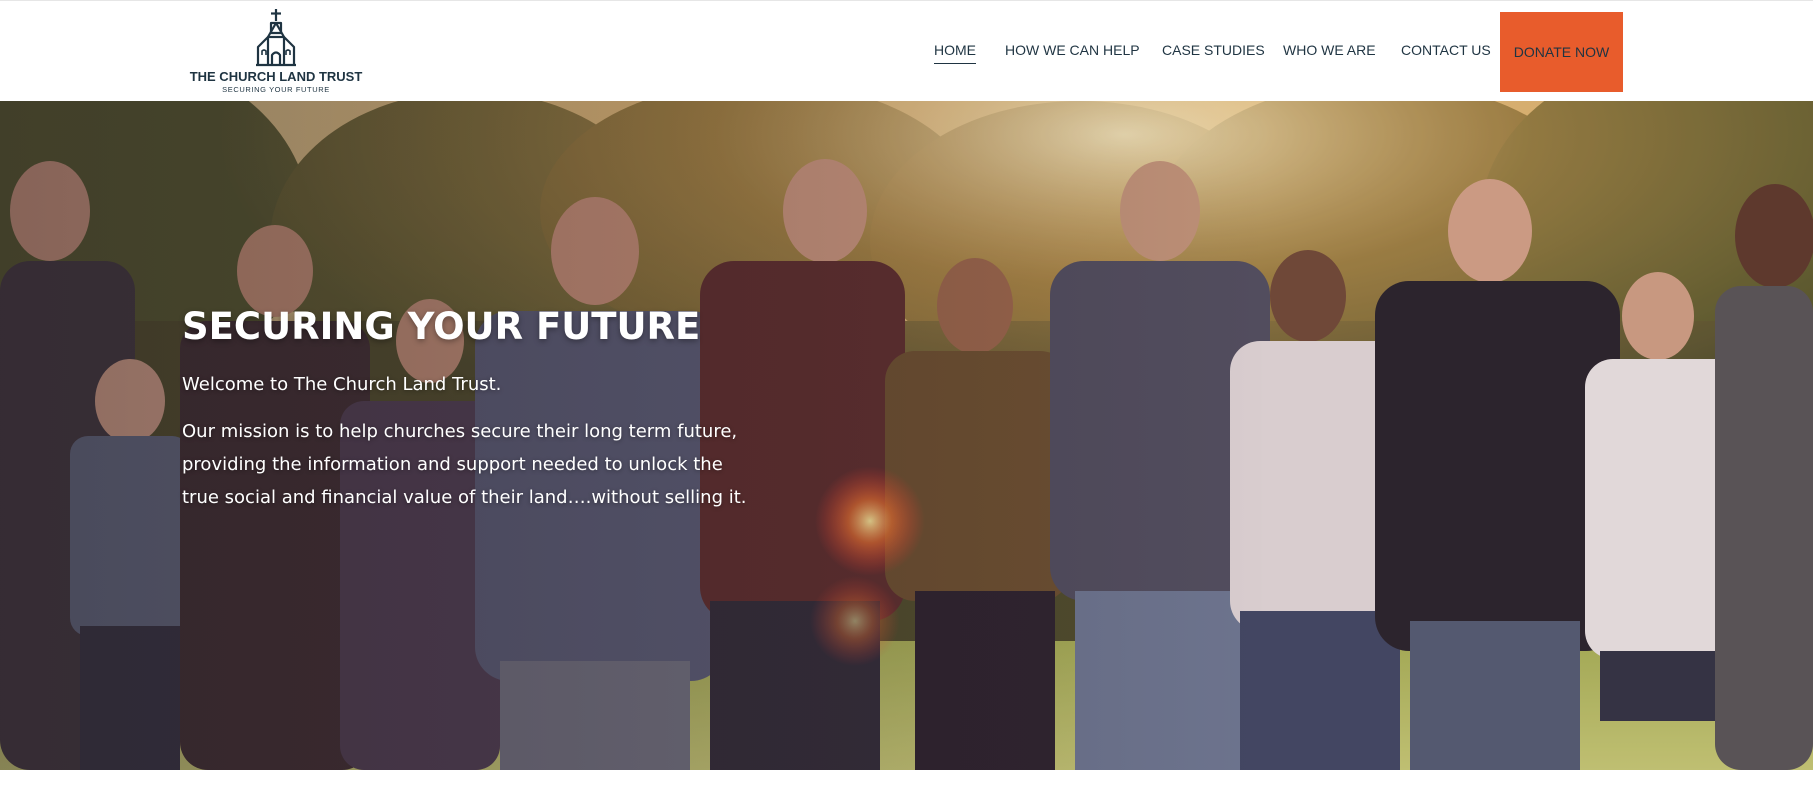 This screenshot has width=1813, height=794. What do you see at coordinates (441, 326) in the screenshot?
I see `hero-title: SECURING YOUR FUTURE` at bounding box center [441, 326].